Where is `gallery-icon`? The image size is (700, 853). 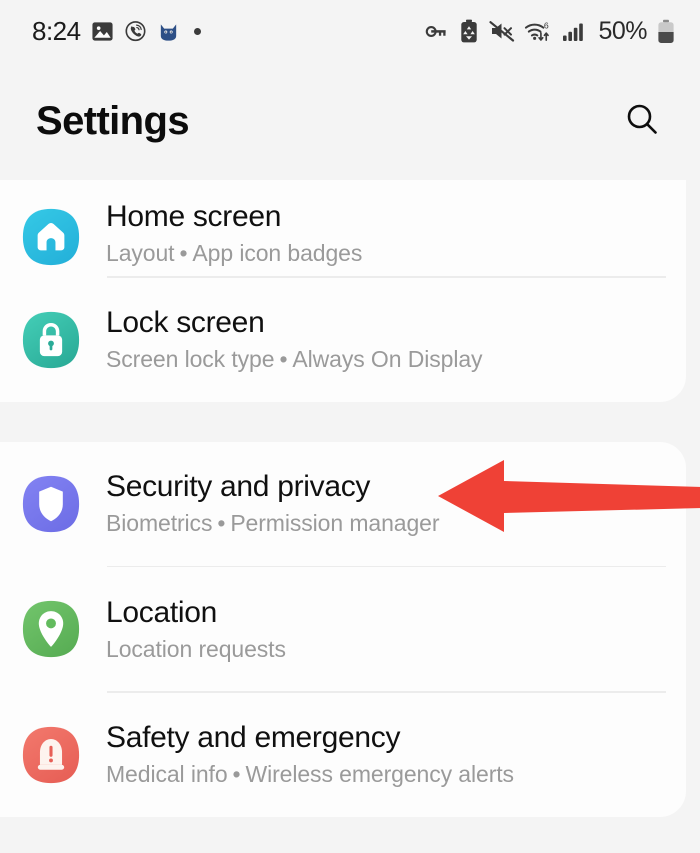 gallery-icon is located at coordinates (102, 31).